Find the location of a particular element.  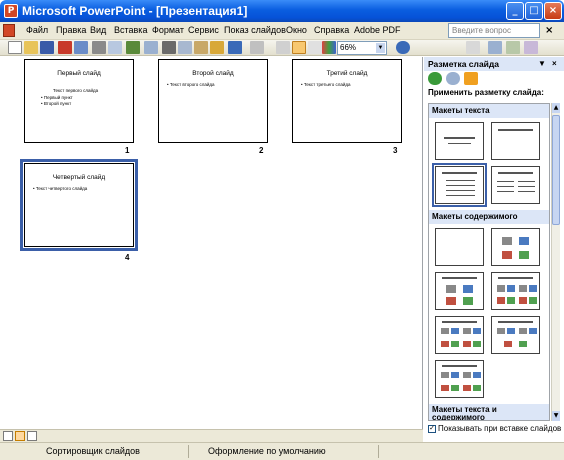

tools-icon is located at coordinates (513, 47).